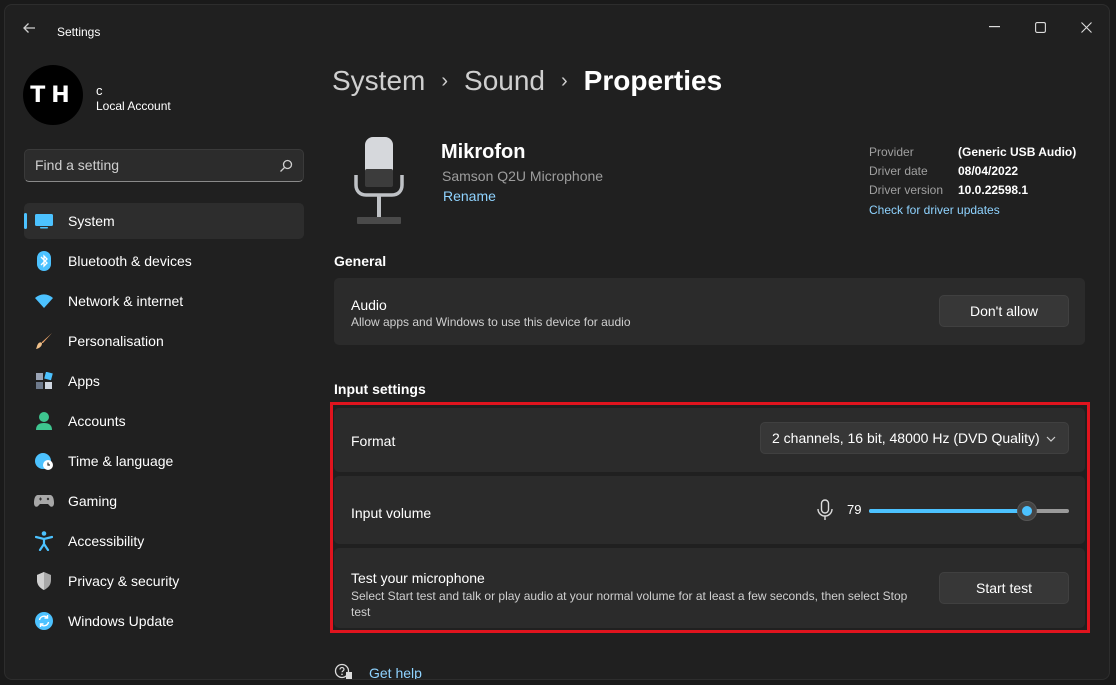 Image resolution: width=1116 pixels, height=685 pixels. What do you see at coordinates (1004, 588) in the screenshot?
I see `start-test-button: Start test` at bounding box center [1004, 588].